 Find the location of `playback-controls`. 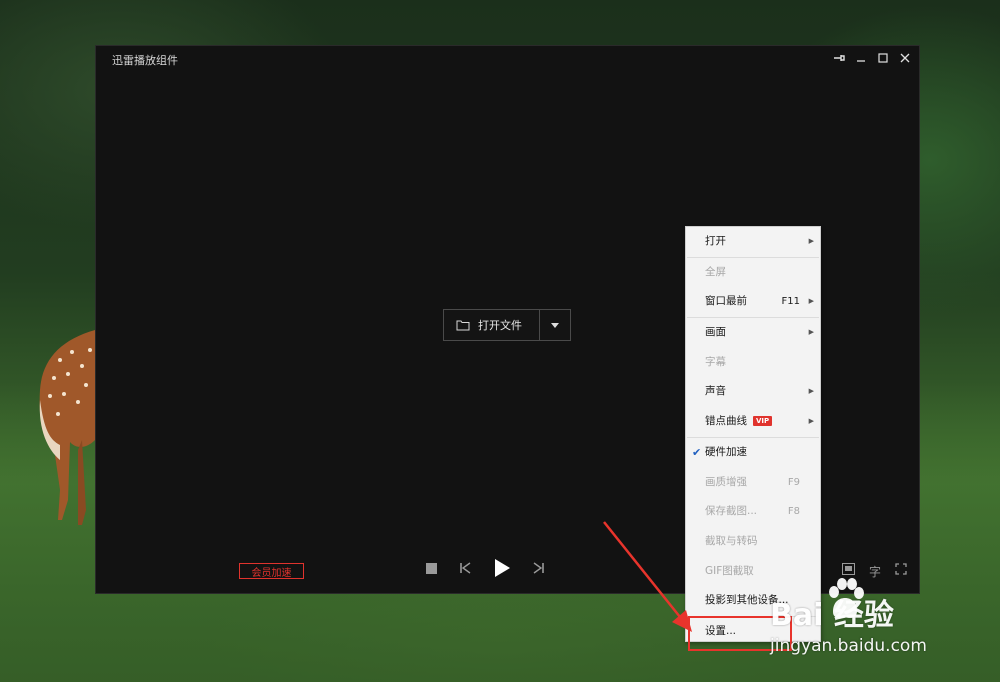

playback-controls is located at coordinates (485, 568).